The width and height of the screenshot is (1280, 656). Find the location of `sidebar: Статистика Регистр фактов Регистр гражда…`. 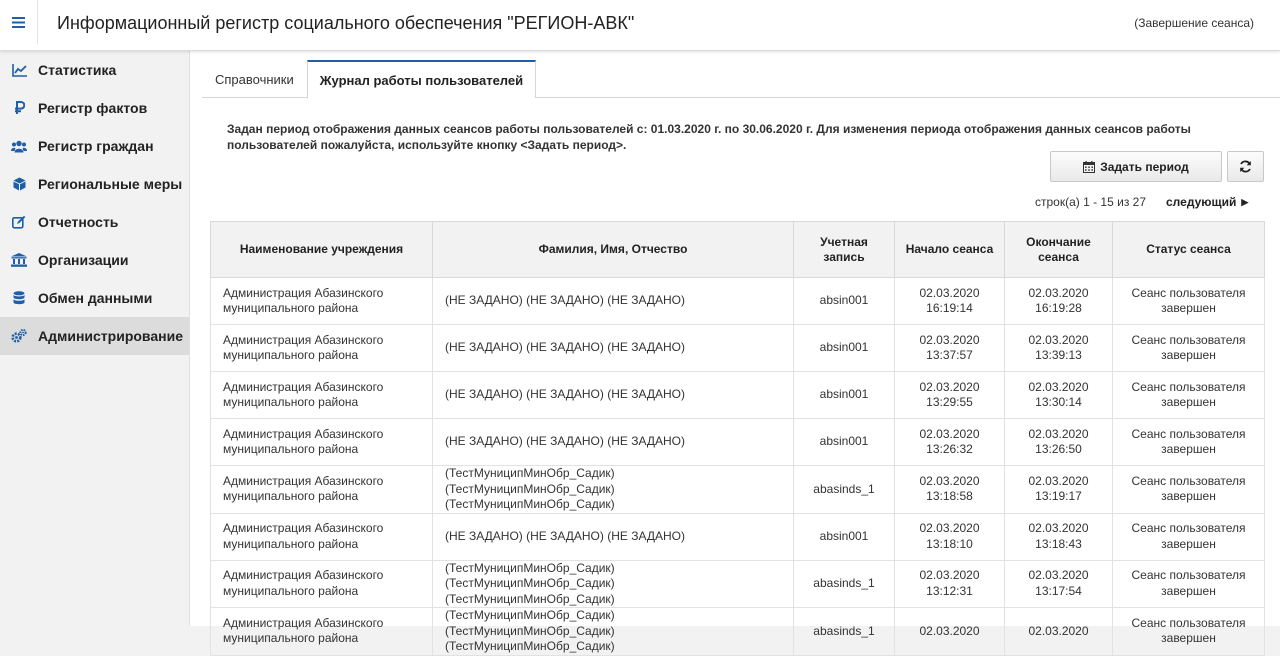

sidebar: Статистика Регистр фактов Регистр гражда… is located at coordinates (95, 338).